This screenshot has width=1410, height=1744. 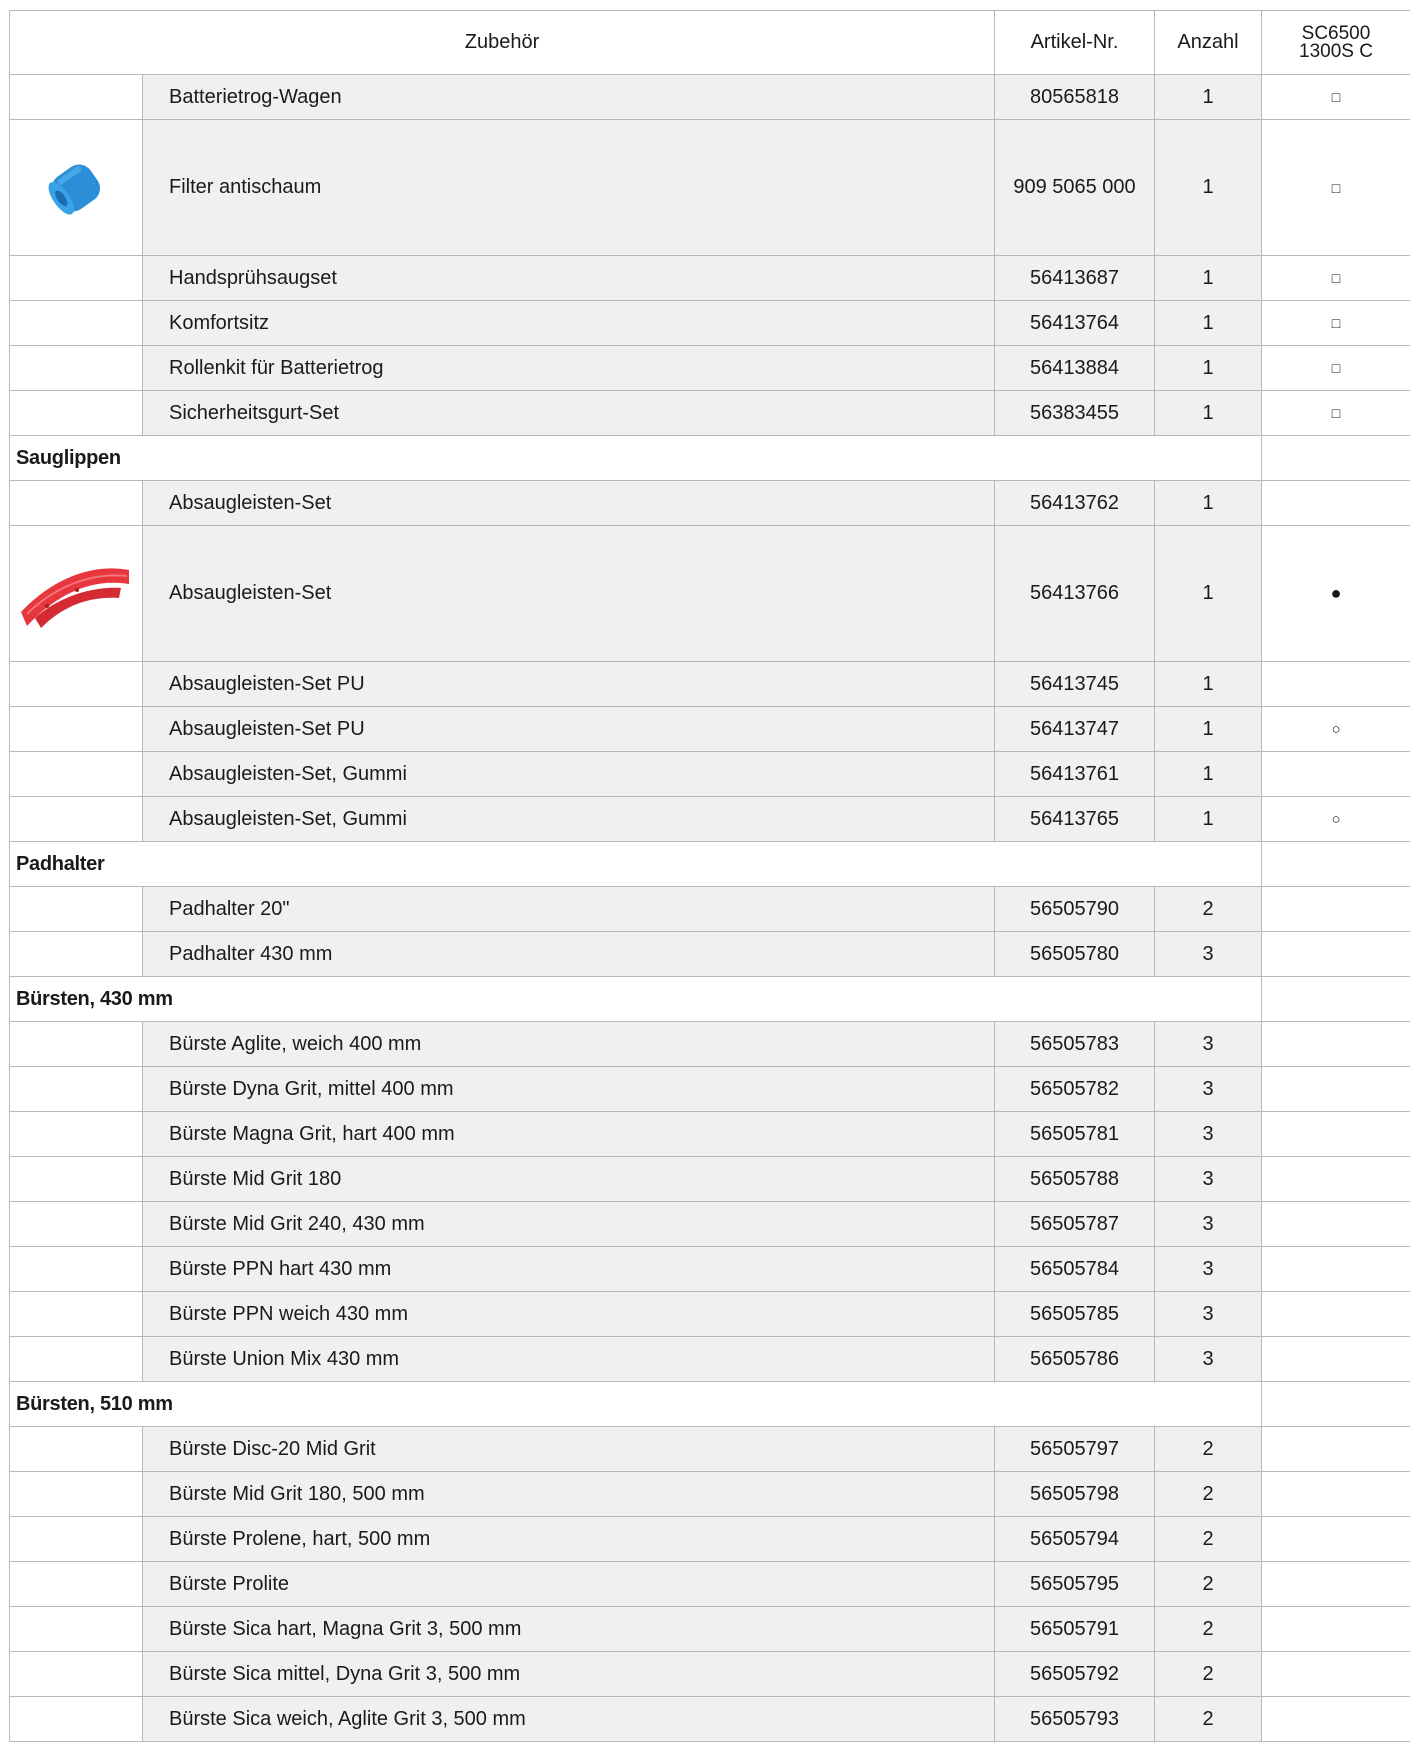 I want to click on item-article-number: 56505783, so click(x=1074, y=1044).